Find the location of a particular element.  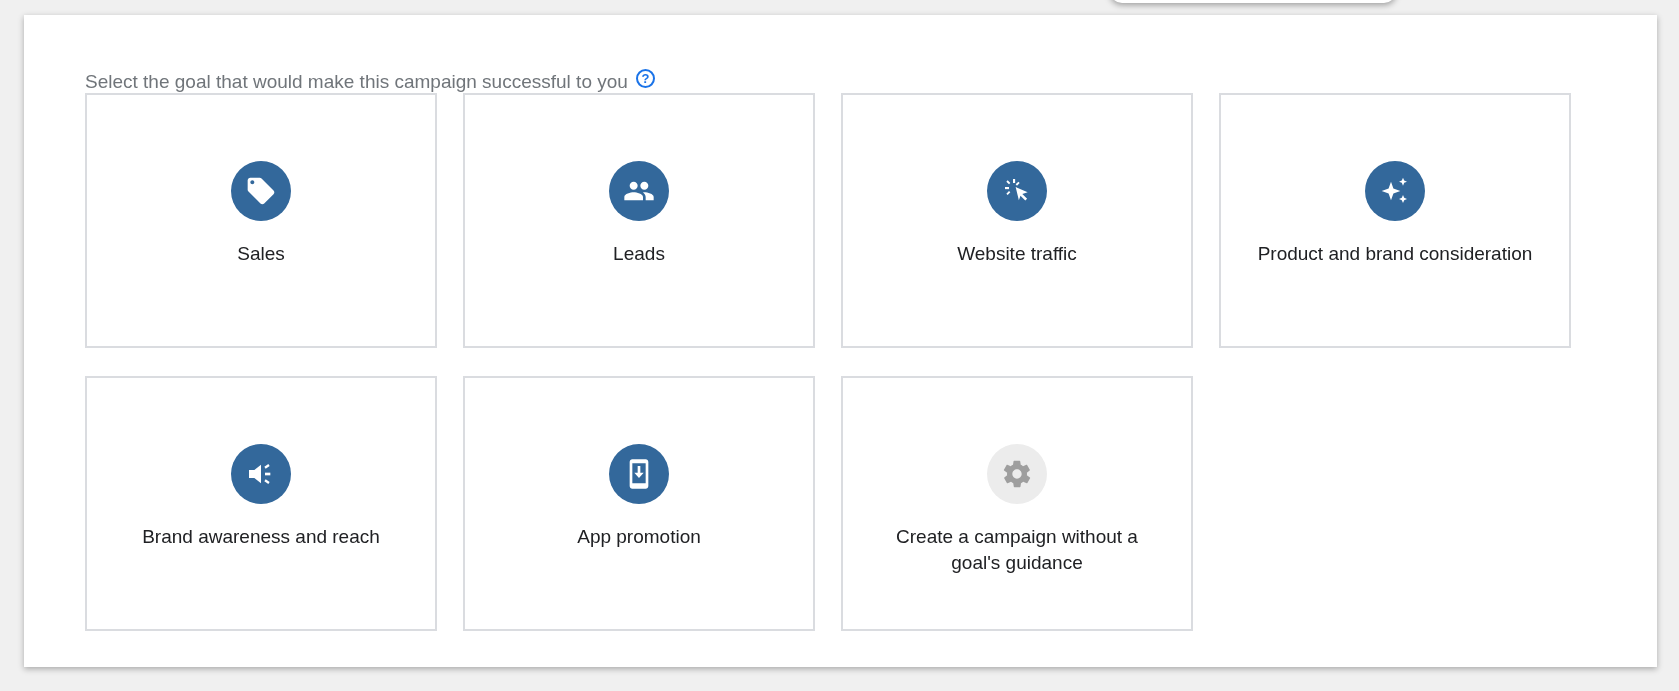

goal-label: App promotion is located at coordinates (639, 537).